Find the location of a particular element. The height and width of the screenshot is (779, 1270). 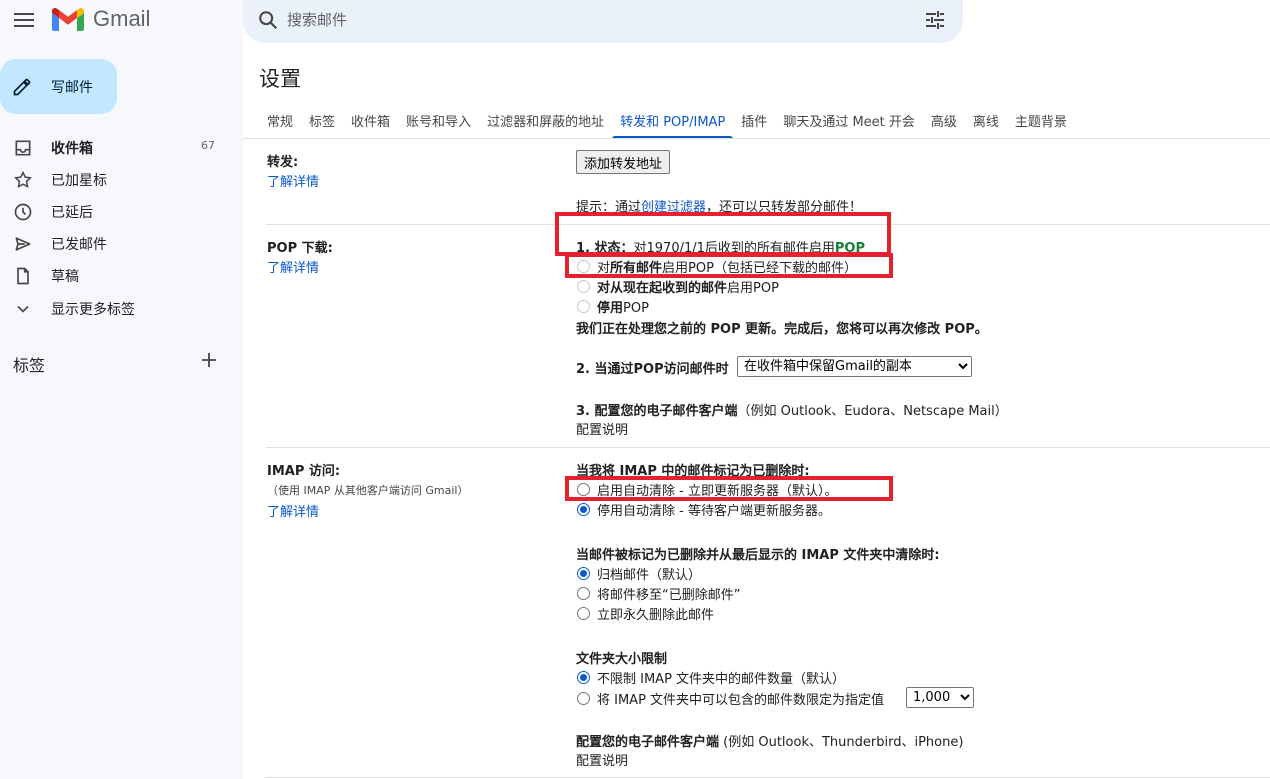

tab-advanced: 高级 is located at coordinates (944, 123).